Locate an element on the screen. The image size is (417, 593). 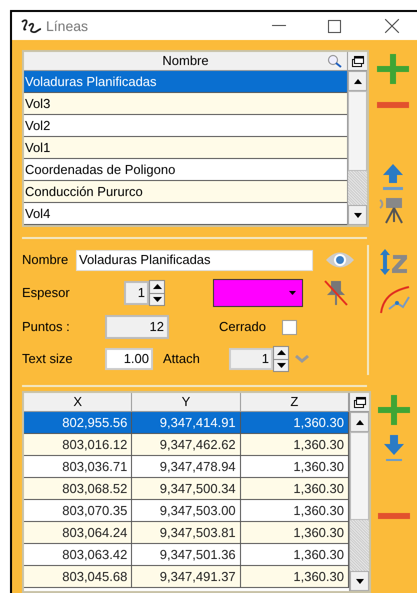
table-row: 803,064.24 9,347,503.81 1,360.30 is located at coordinates (186, 533).